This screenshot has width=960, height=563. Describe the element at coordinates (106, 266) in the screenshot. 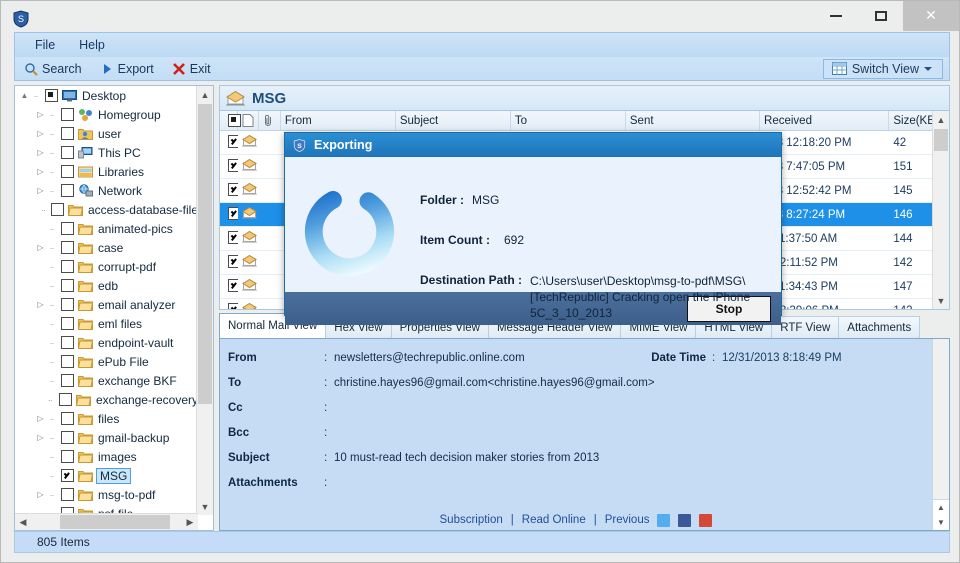

I see `tree-item-corrupt-pdf: ·· corrupt-pdf` at that location.